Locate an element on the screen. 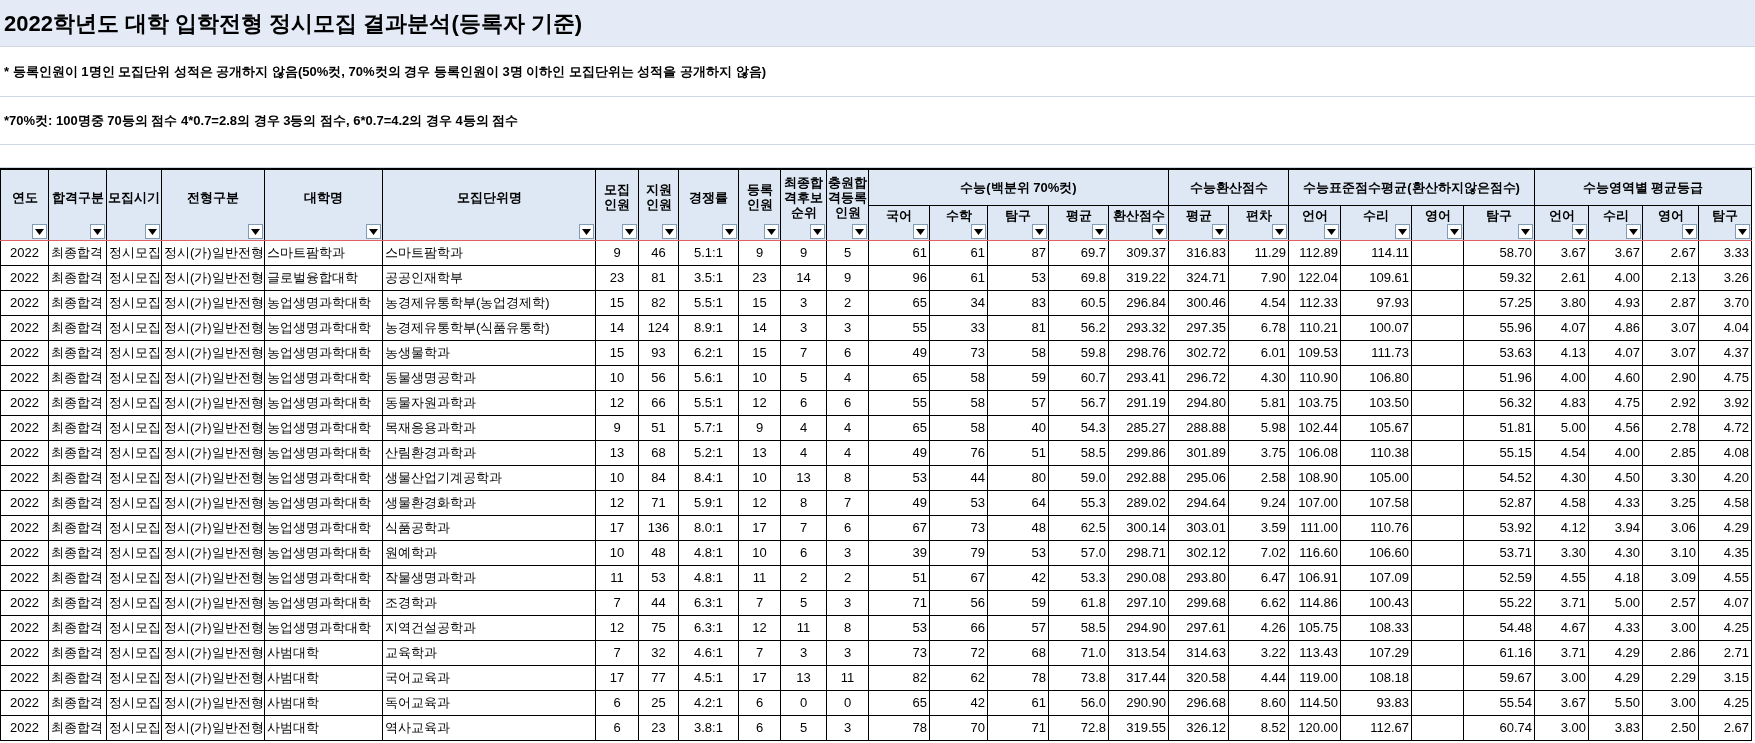  table-cell: 62.5 is located at coordinates (1078, 528).